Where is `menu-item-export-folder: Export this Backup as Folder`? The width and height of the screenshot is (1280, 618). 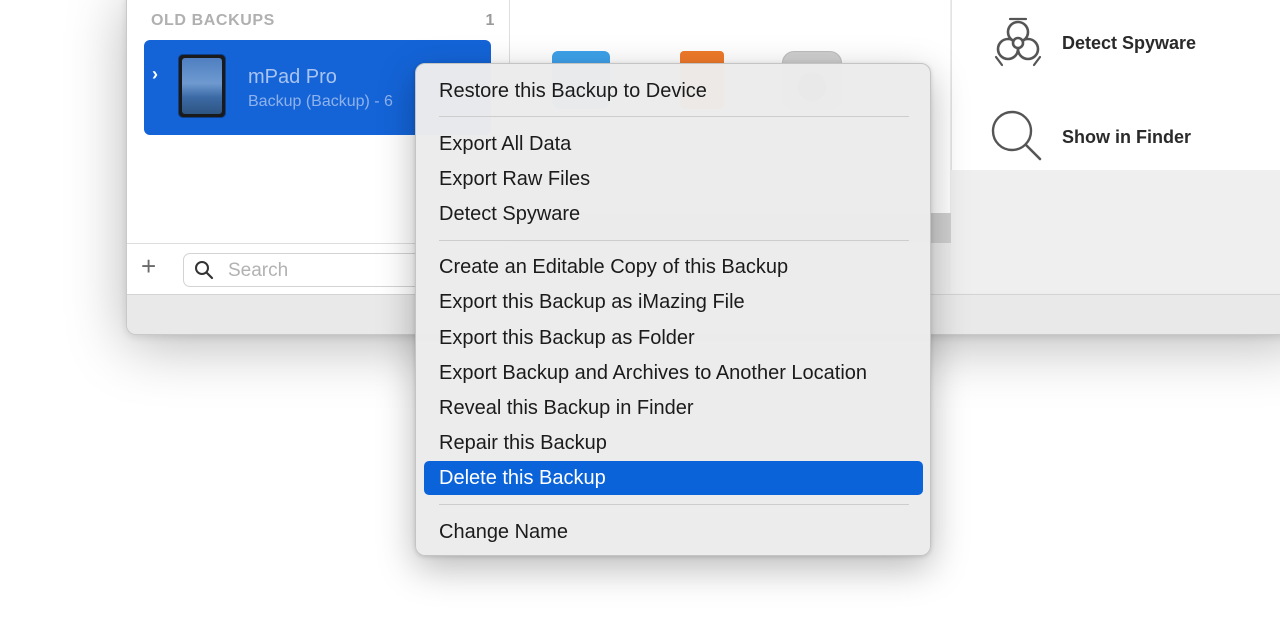 menu-item-export-folder: Export this Backup as Folder is located at coordinates (673, 338).